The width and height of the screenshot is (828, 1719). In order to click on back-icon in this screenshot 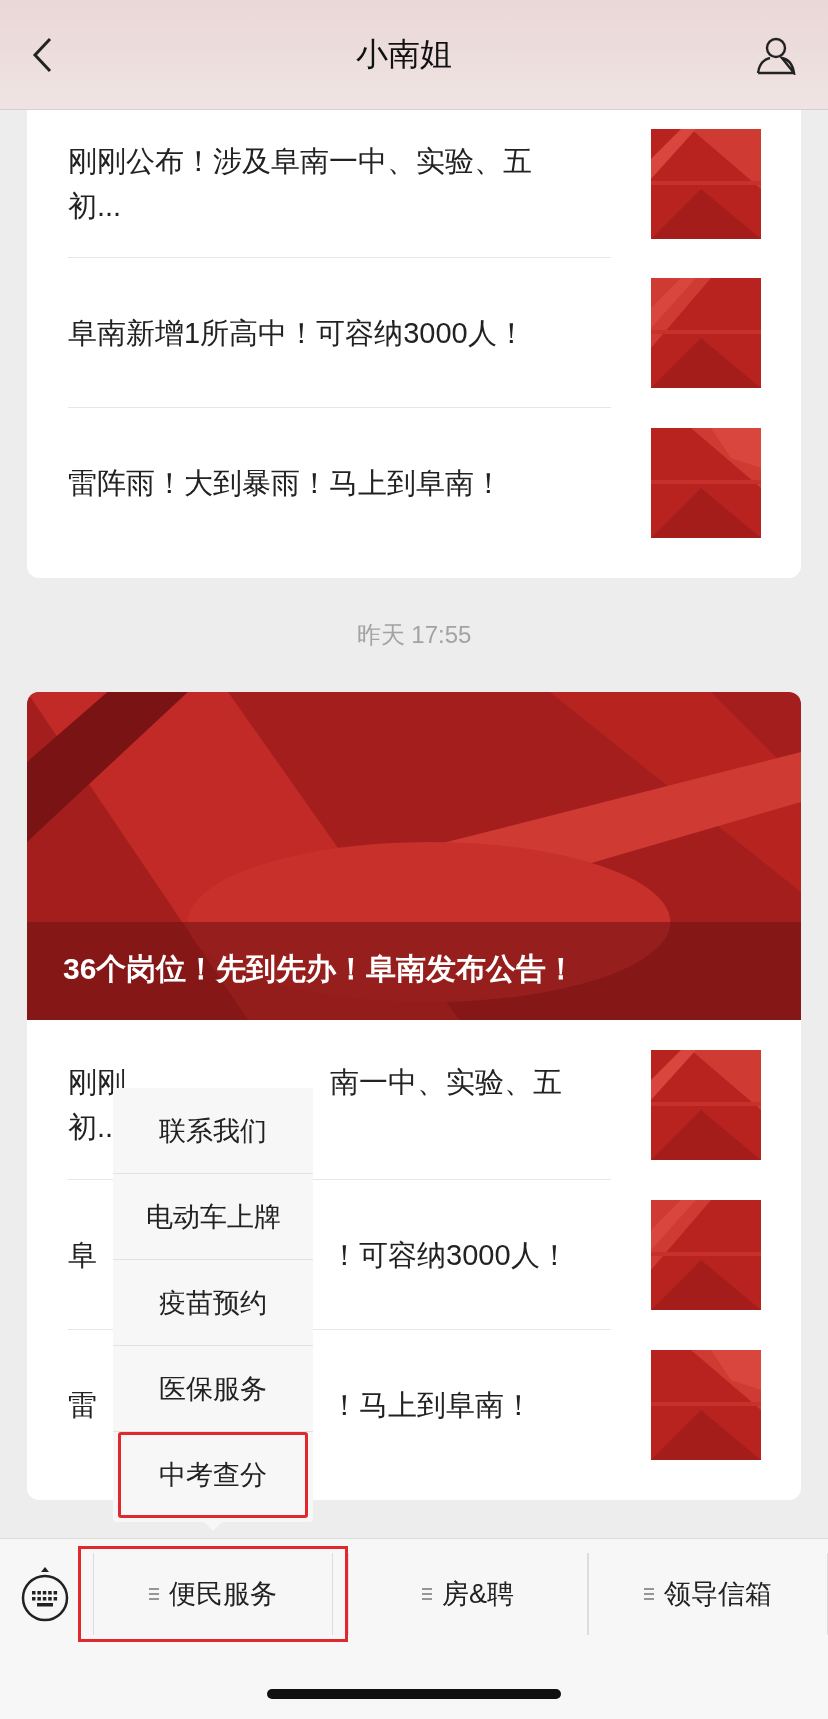, I will do `click(42, 54)`.